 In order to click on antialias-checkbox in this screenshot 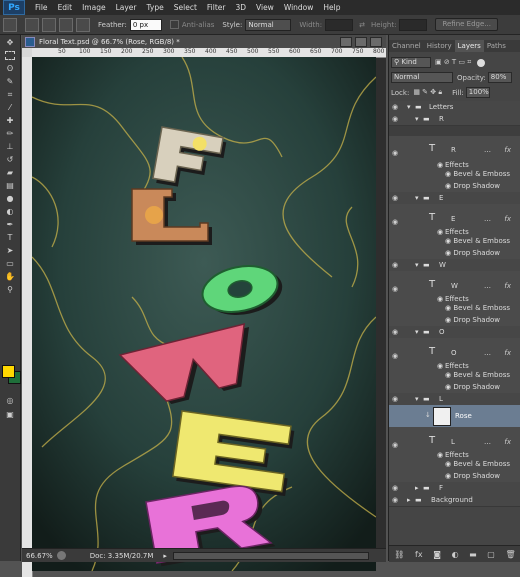, I will do `click(174, 24)`.